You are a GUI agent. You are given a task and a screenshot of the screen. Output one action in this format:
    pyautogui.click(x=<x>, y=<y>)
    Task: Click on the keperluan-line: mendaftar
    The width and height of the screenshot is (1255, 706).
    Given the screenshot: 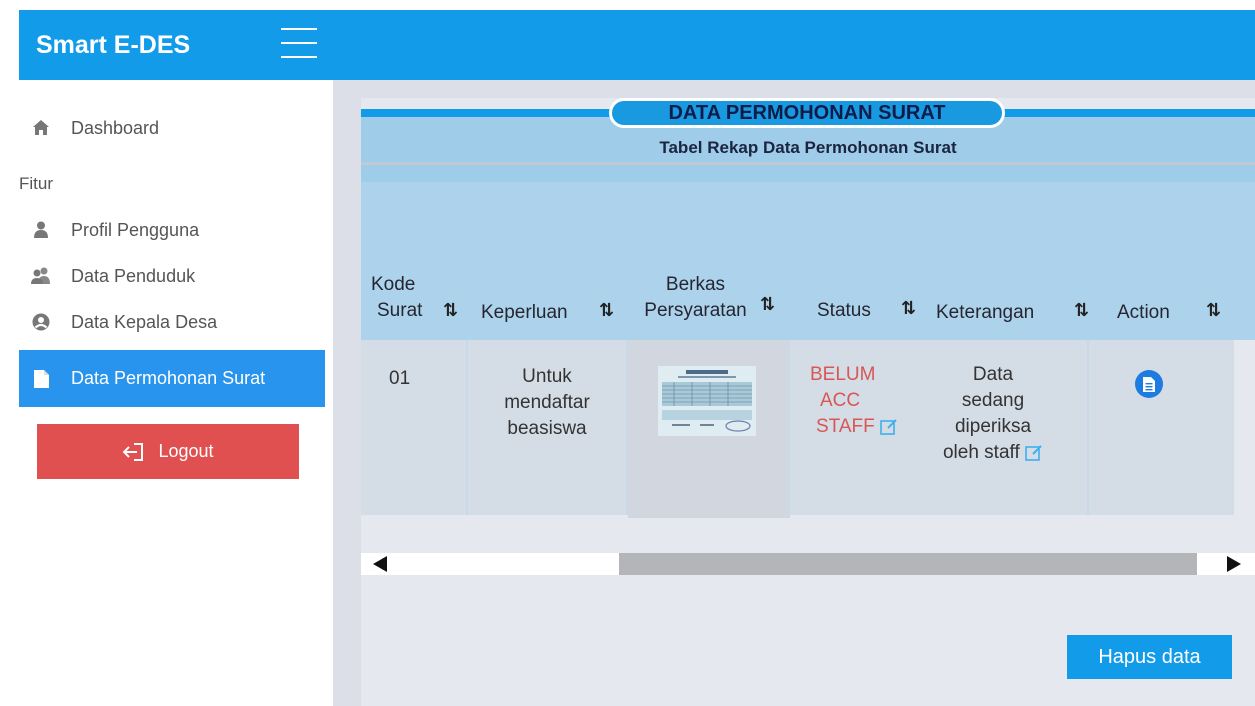 What is the action you would take?
    pyautogui.click(x=547, y=402)
    